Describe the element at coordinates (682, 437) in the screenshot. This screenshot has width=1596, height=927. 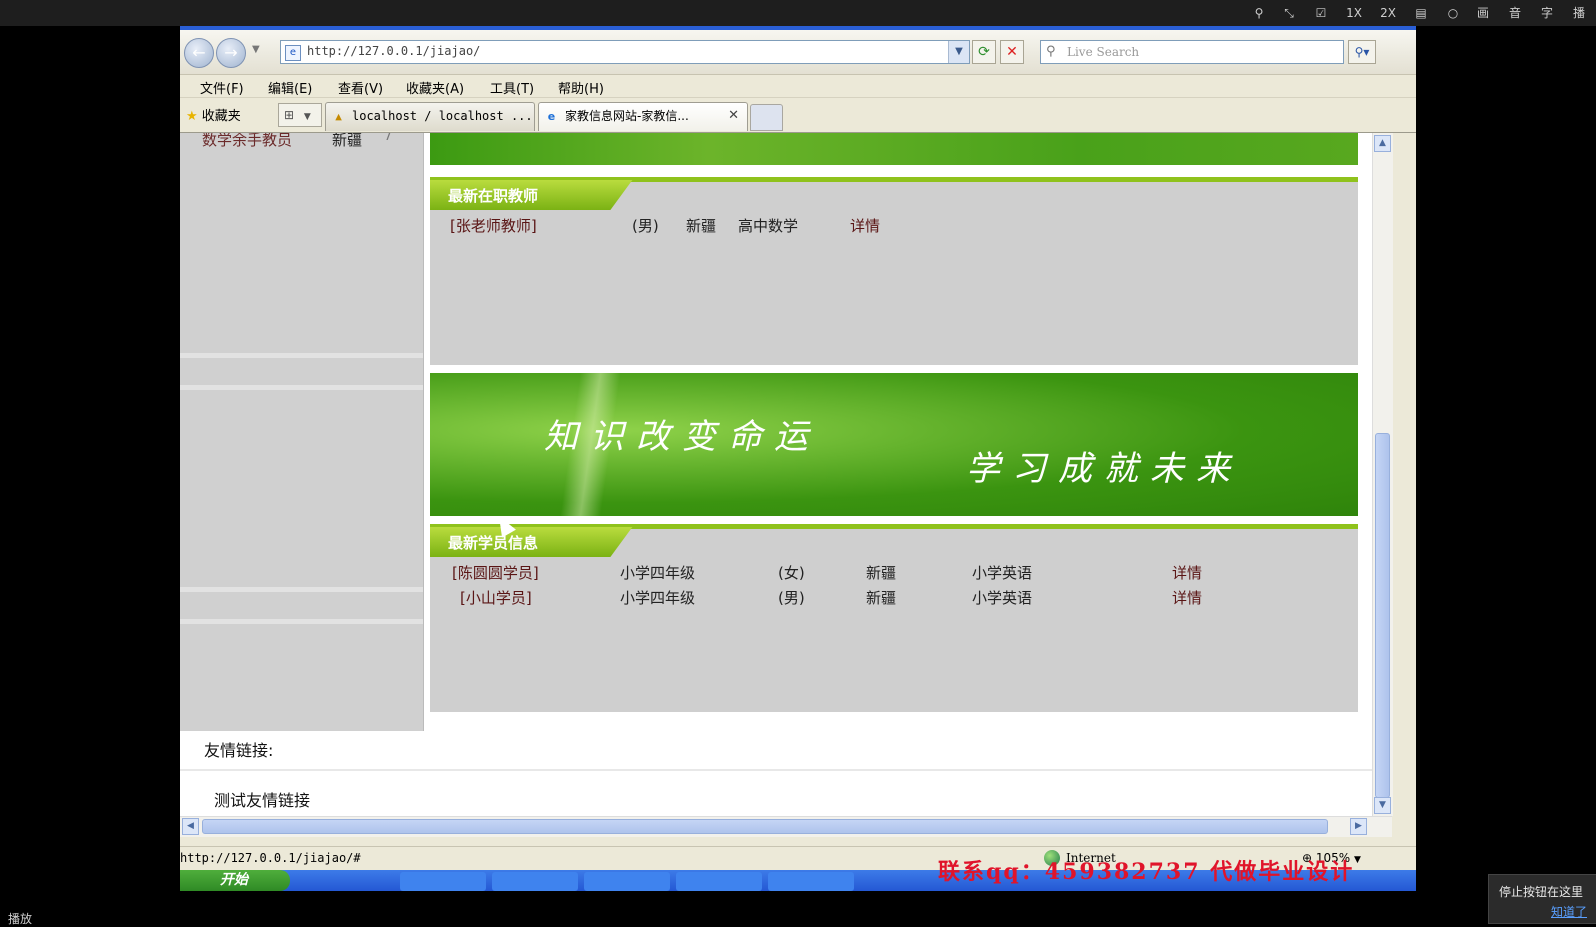
I see `slogan-left: 知识改变命运` at that location.